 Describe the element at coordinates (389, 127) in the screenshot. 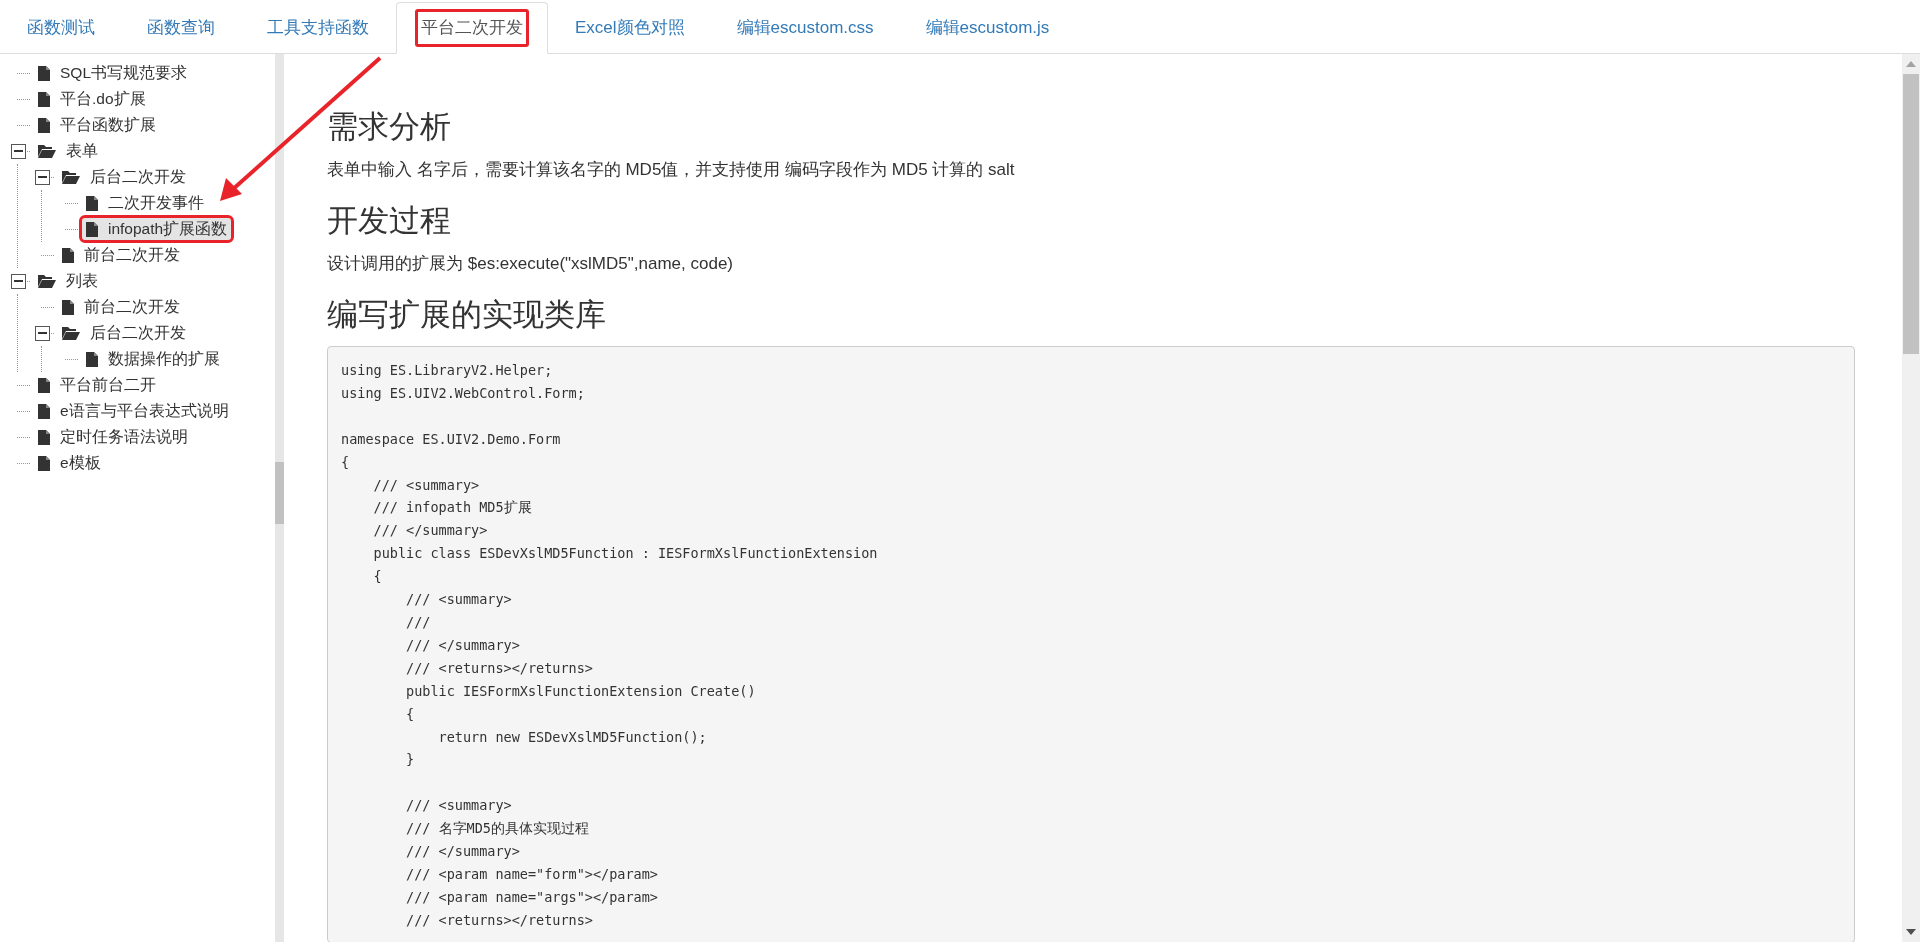

I see `section-heading: 需求分析` at that location.